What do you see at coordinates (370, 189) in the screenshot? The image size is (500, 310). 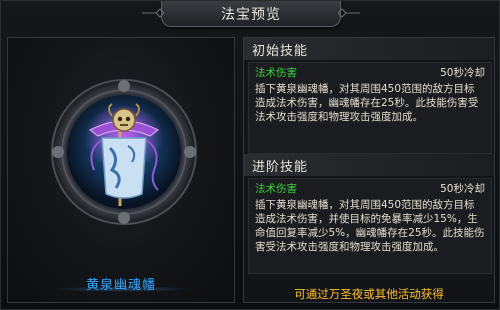 I see `advanced-skill-meta: 法术伤害 50秒冷却` at bounding box center [370, 189].